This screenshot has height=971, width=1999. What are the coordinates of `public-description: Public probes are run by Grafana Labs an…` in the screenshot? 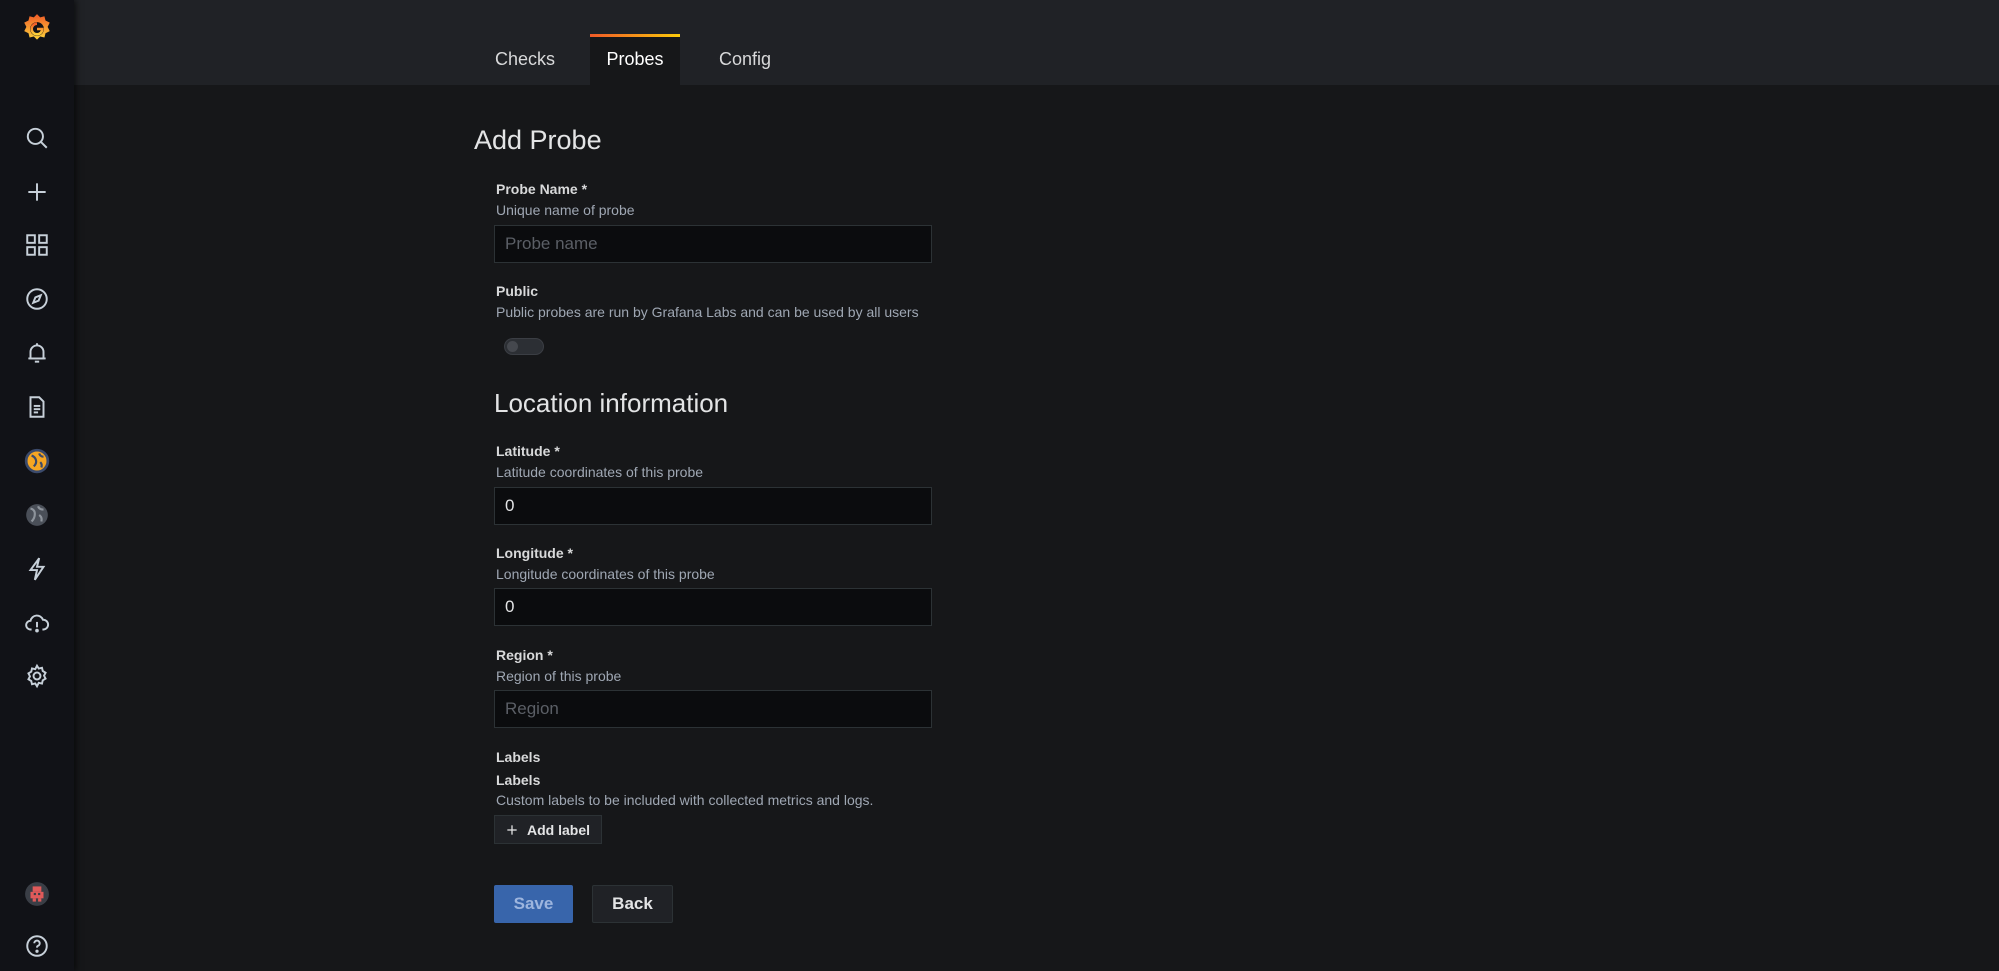 It's located at (707, 312).